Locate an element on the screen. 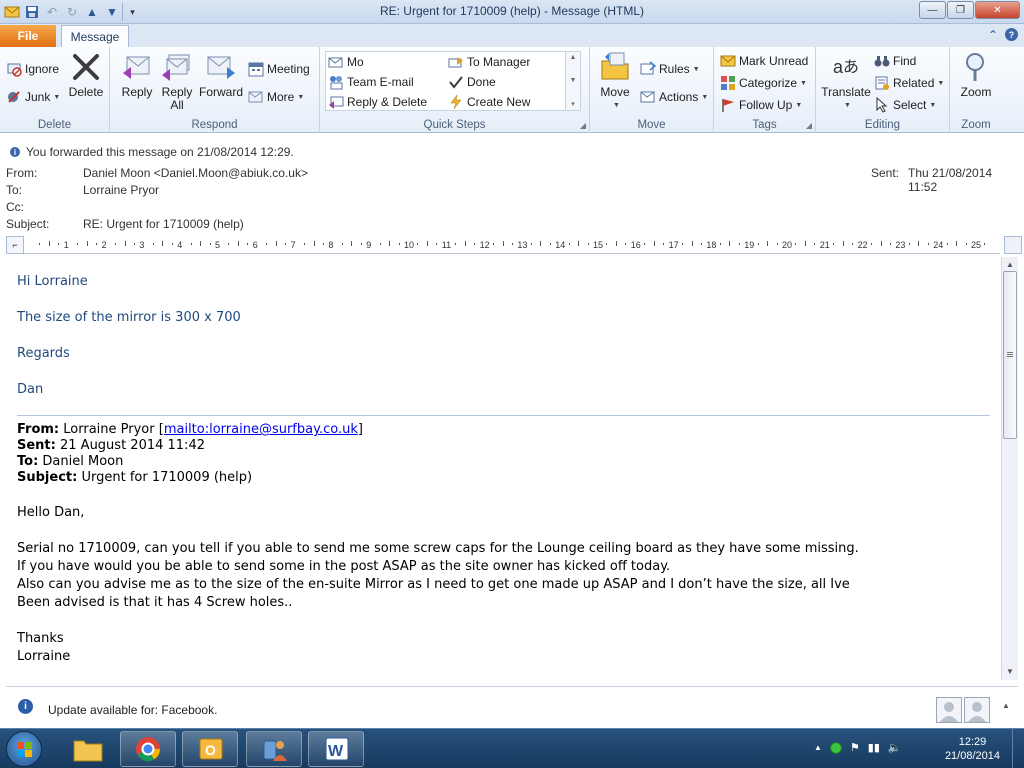  scroll-down-icon: ▼ is located at coordinates (573, 80).